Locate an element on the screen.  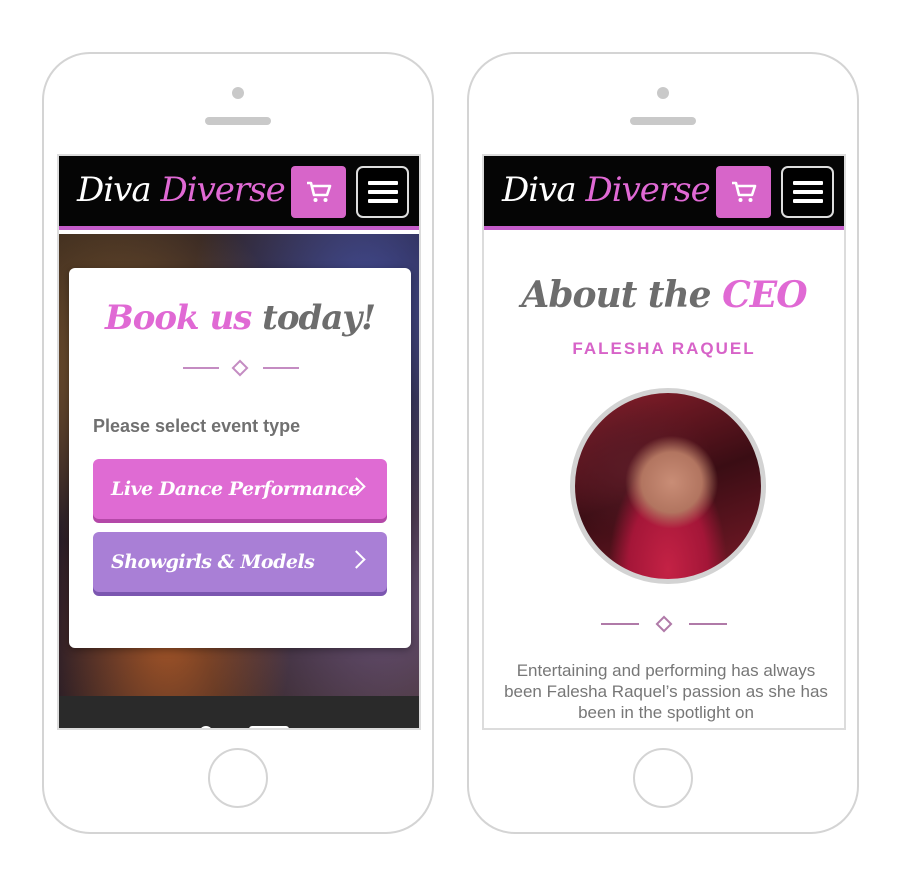
booking-title-rest: today! is located at coordinates (319, 318).